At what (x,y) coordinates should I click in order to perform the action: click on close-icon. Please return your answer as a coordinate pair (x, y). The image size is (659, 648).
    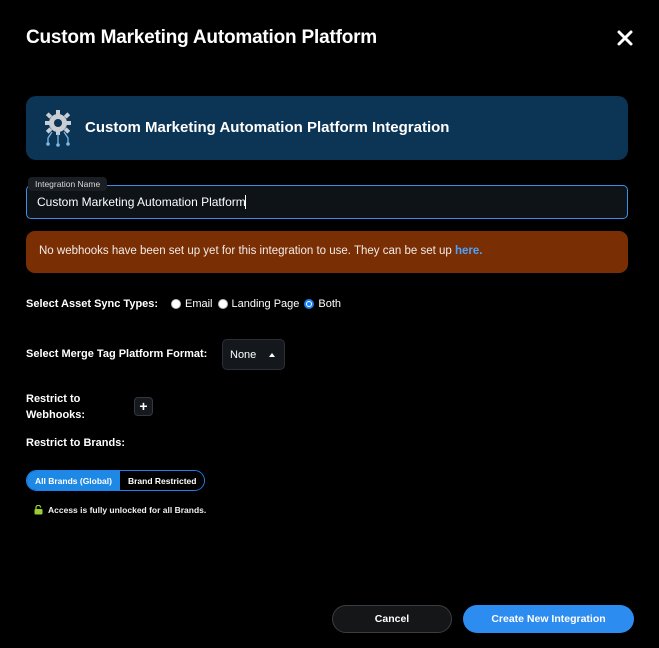
    Looking at the image, I should click on (625, 38).